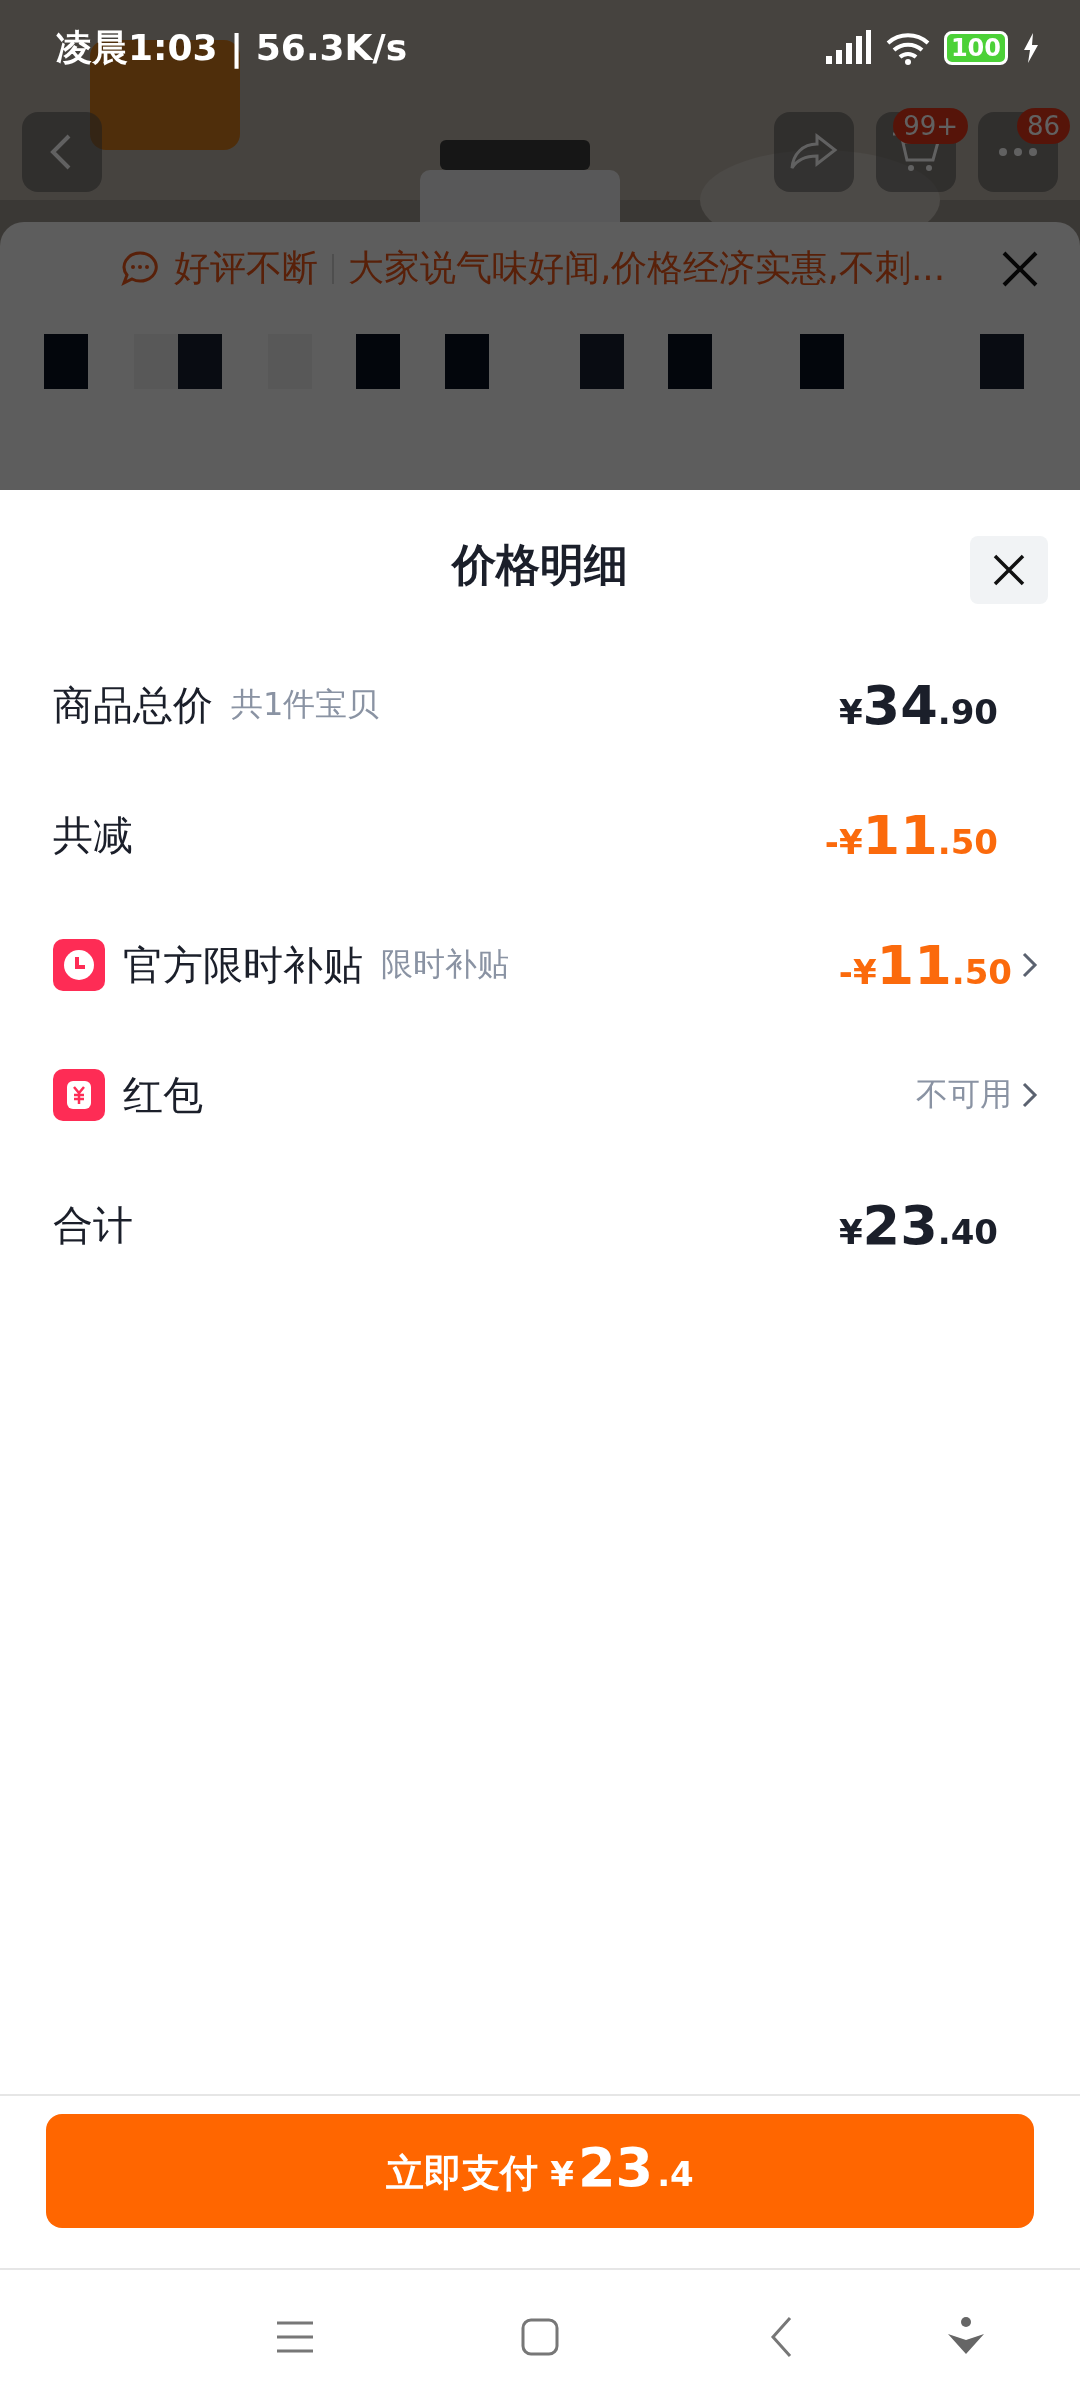 The width and height of the screenshot is (1080, 2400). Describe the element at coordinates (79, 1095) in the screenshot. I see `yuan-icon` at that location.